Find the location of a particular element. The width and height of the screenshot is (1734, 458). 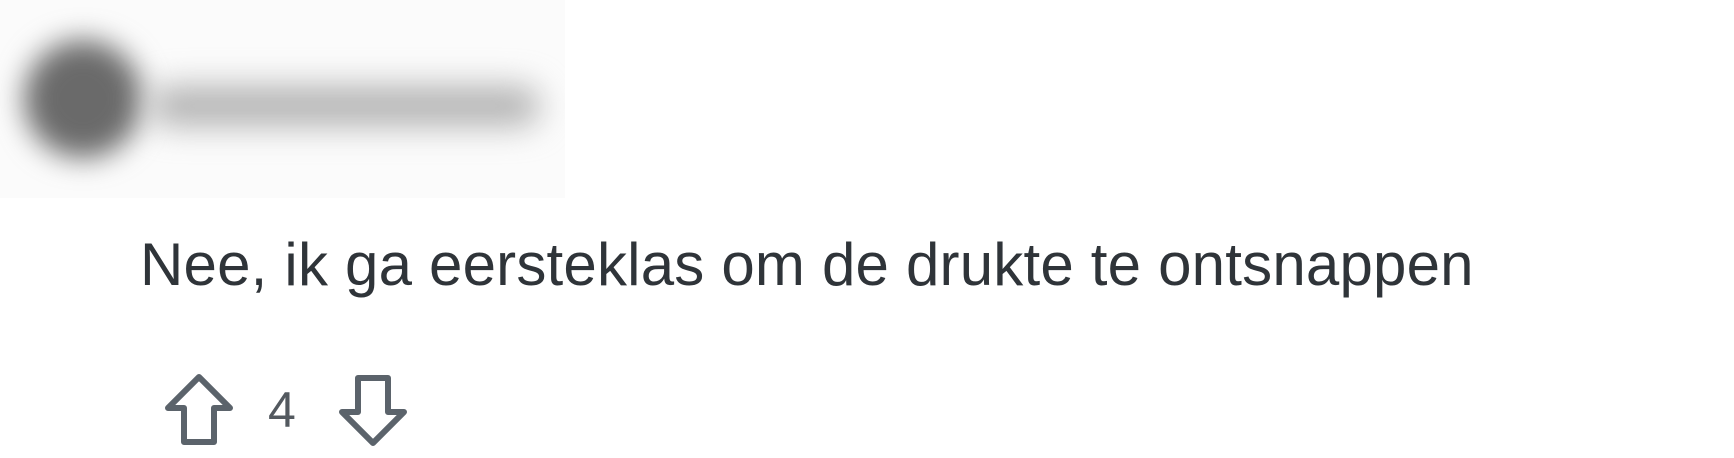

upvote-button is located at coordinates (199, 410).